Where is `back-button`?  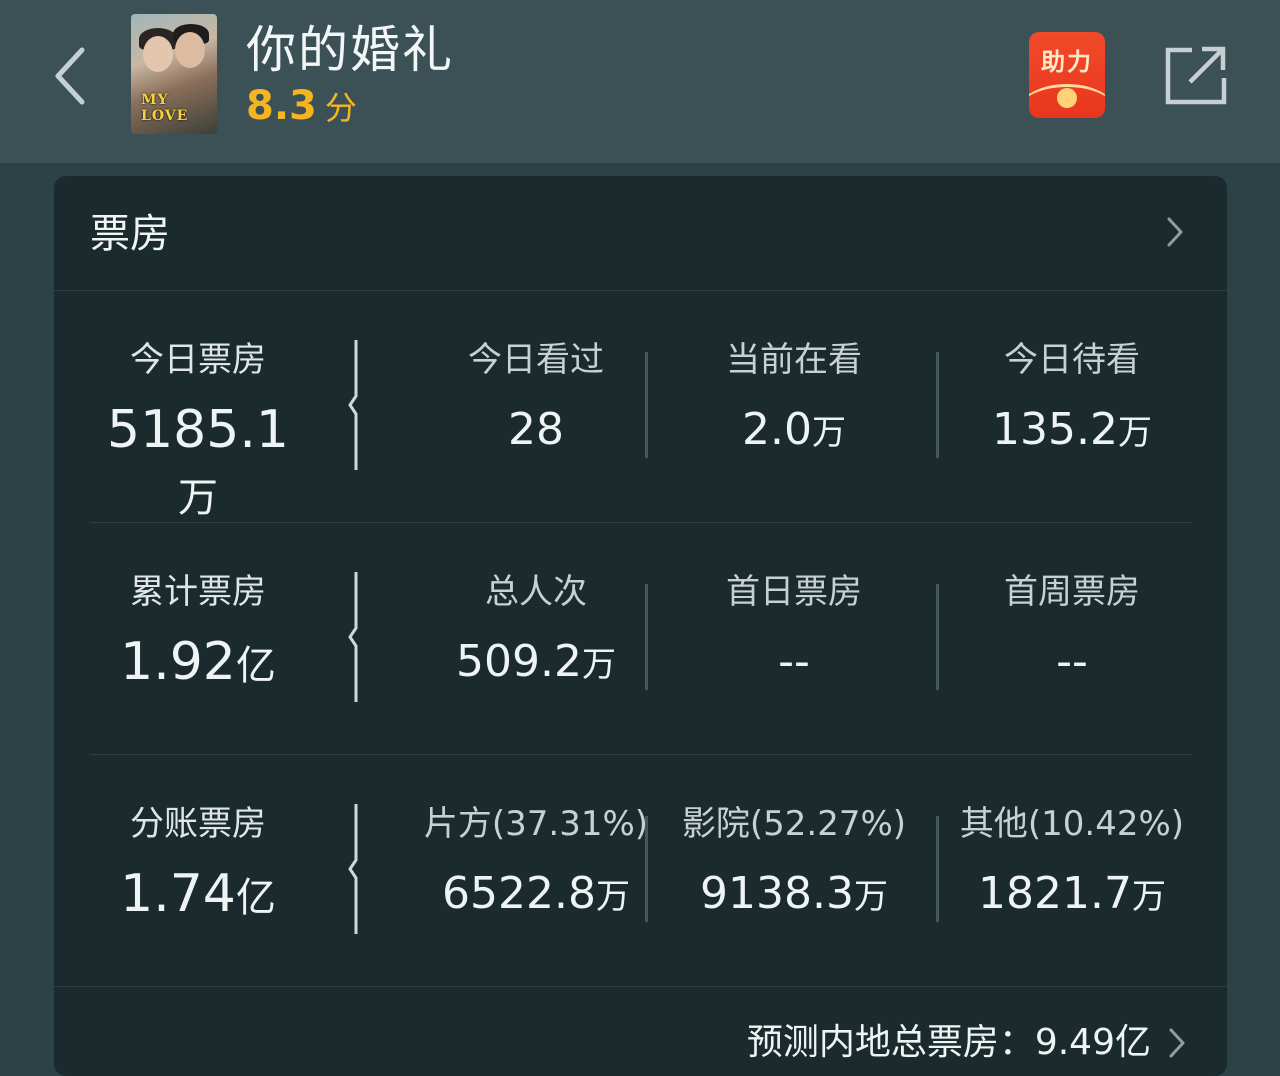 back-button is located at coordinates (70, 76).